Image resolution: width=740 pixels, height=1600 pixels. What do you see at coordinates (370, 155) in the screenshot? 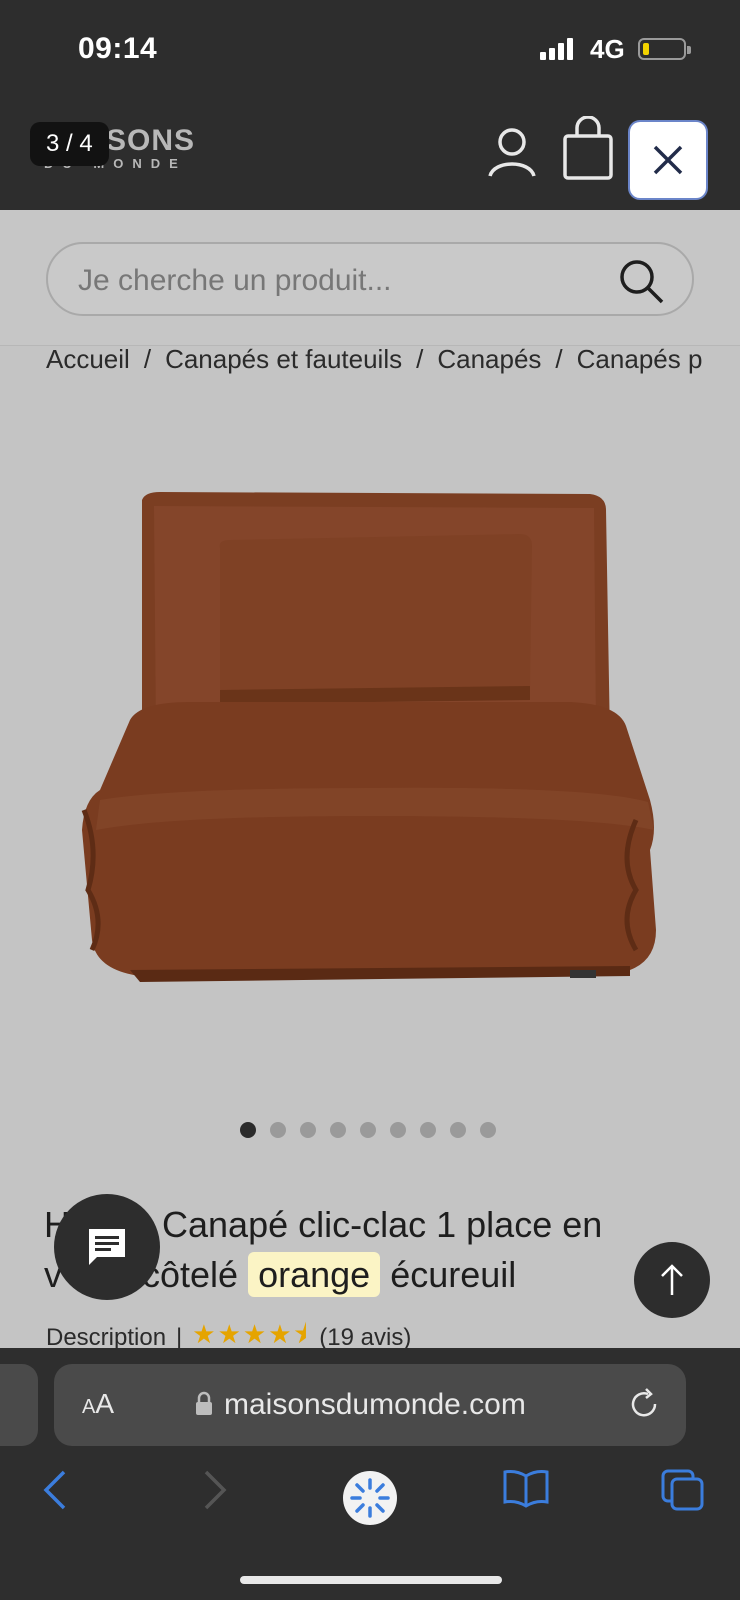
I see `site-header: SONS DU MONDE 3 / 4` at bounding box center [370, 155].